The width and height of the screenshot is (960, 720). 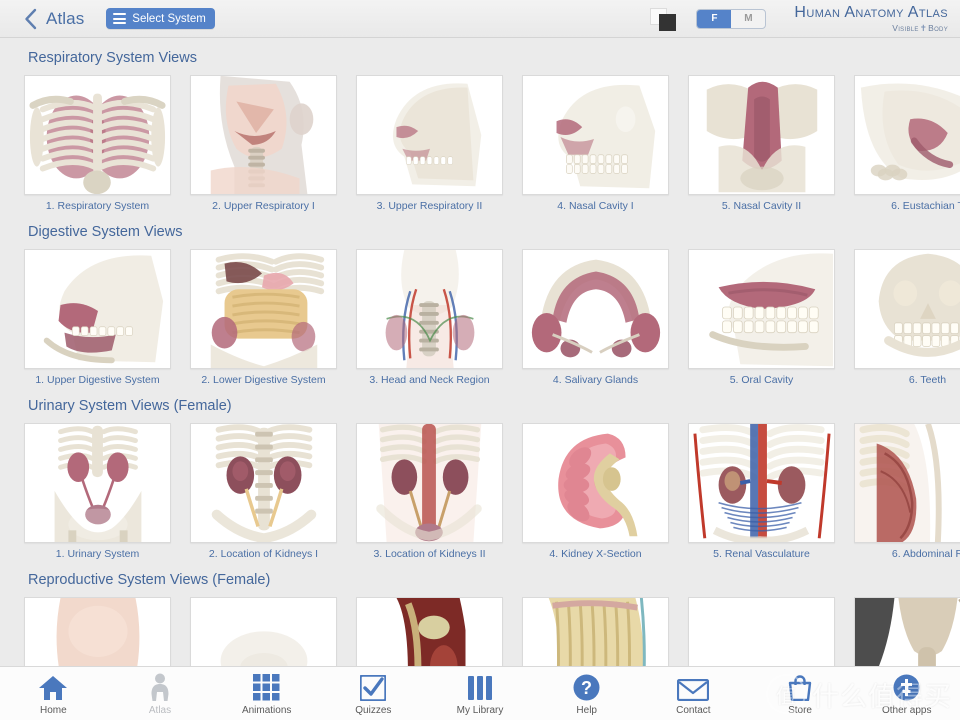 I want to click on gender-option-male: M, so click(x=748, y=19).